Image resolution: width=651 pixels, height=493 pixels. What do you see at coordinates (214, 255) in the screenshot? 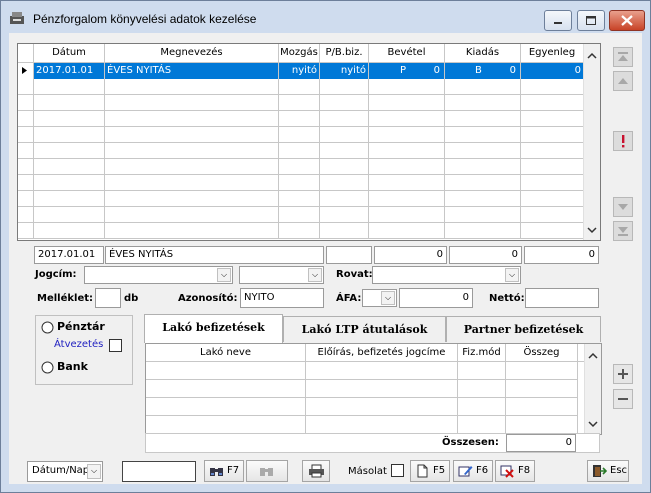
I see `detail-megnevezes-field: ÉVES NYITÁS` at bounding box center [214, 255].